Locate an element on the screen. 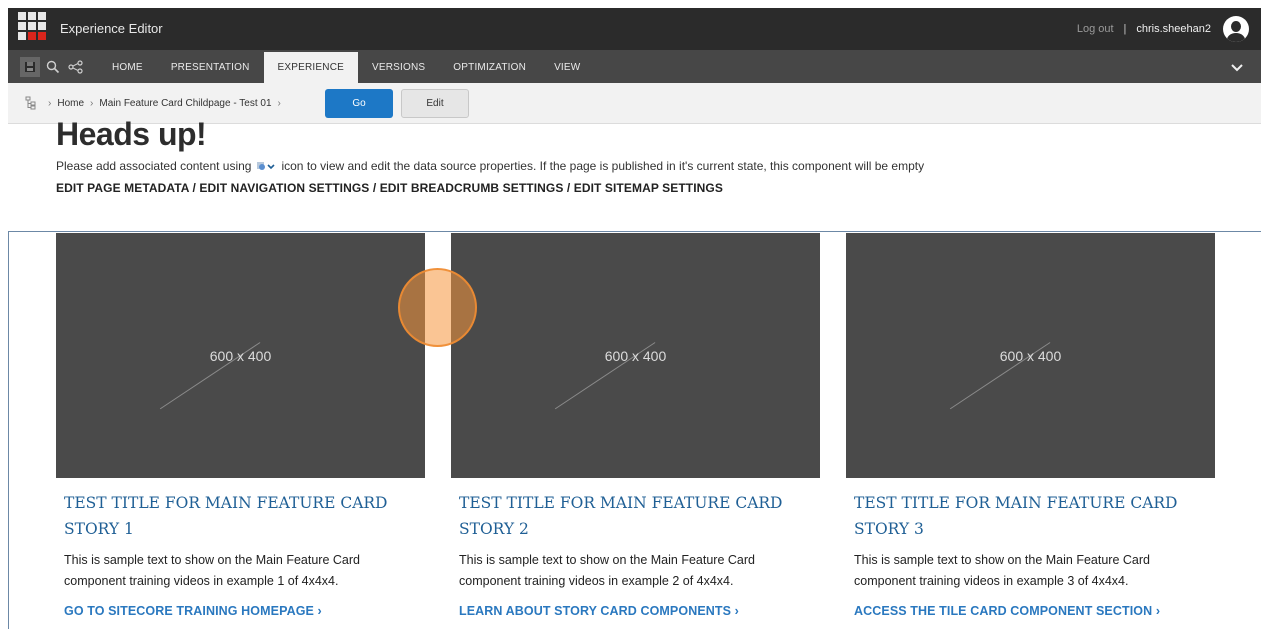  card-title: TEST TITLE FOR MAIN FEATURE CARD STORY 1 is located at coordinates (240, 516).